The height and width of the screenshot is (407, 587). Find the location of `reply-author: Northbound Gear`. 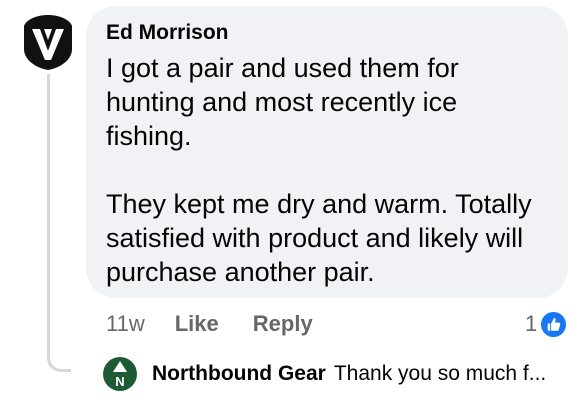

reply-author: Northbound Gear is located at coordinates (239, 374).